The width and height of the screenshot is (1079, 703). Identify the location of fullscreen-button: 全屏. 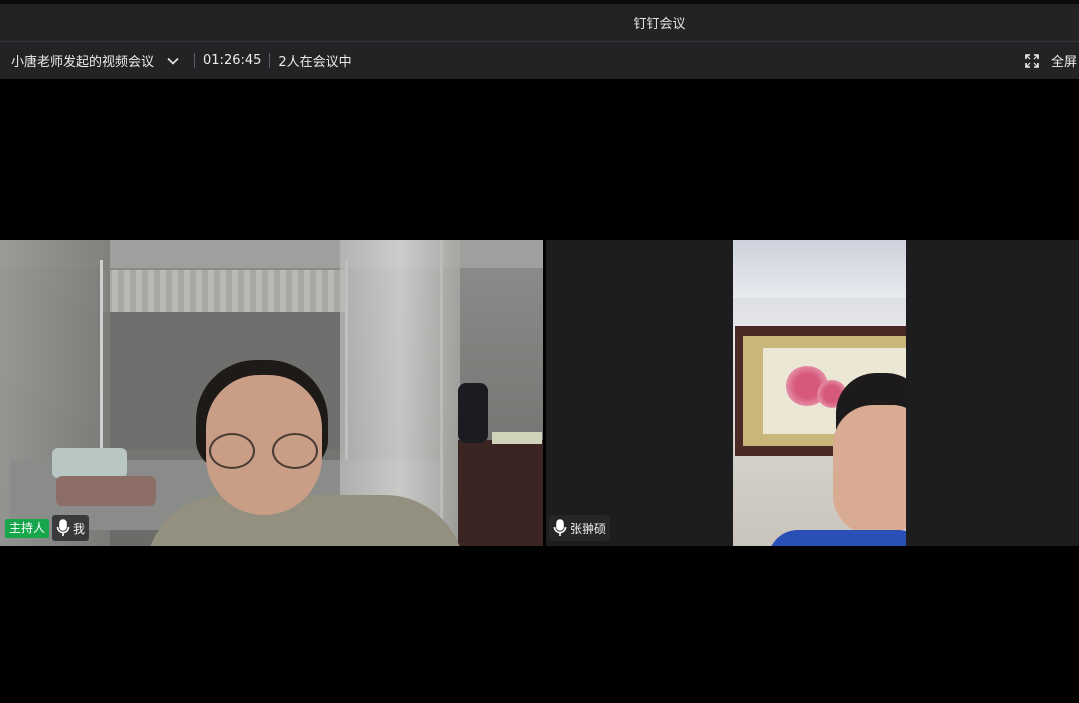
(1051, 60).